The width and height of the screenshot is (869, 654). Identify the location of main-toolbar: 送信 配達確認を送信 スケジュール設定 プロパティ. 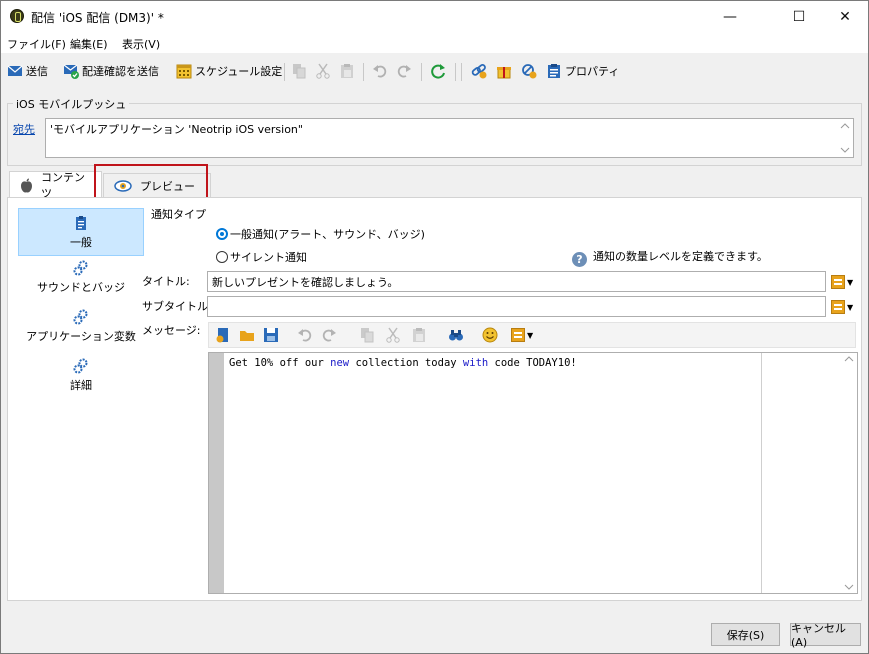
(434, 71).